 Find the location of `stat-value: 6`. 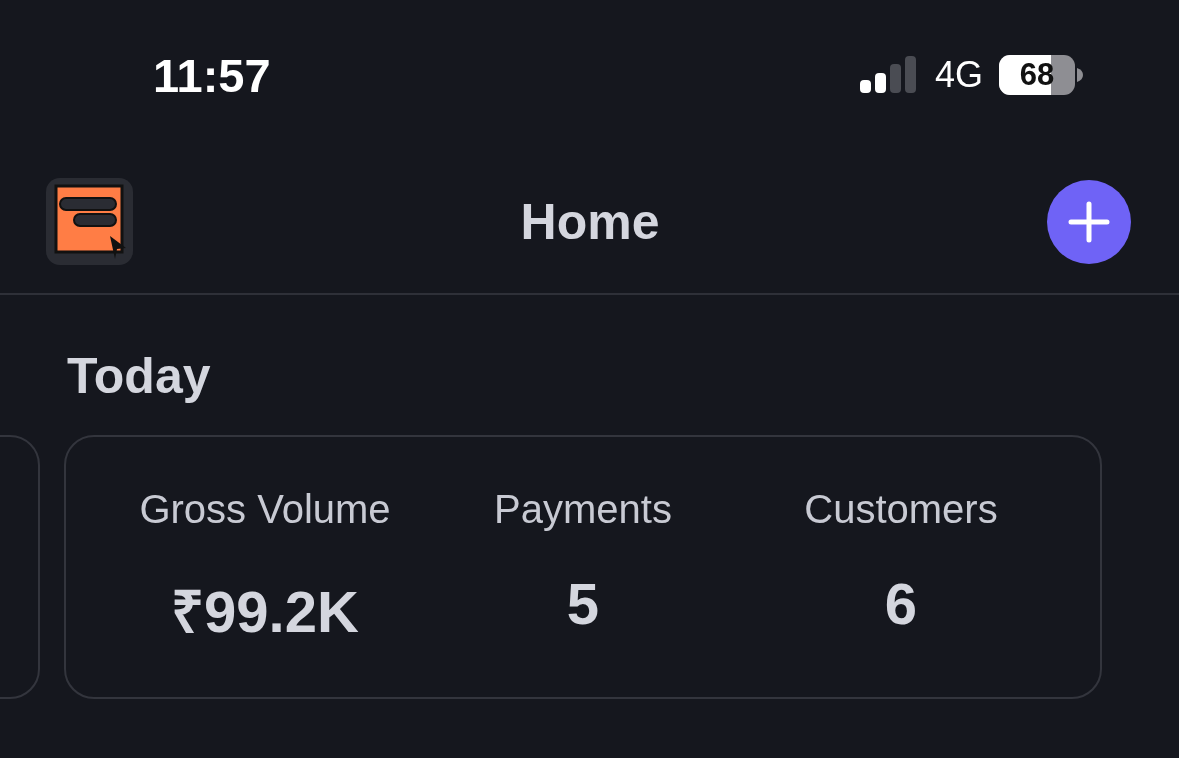

stat-value: 6 is located at coordinates (901, 603).